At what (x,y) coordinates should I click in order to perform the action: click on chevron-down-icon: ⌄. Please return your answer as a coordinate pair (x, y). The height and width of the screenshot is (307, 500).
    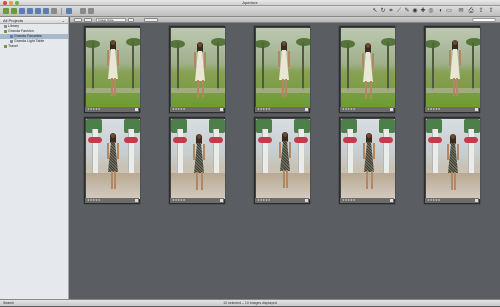
    Looking at the image, I should click on (63, 20).